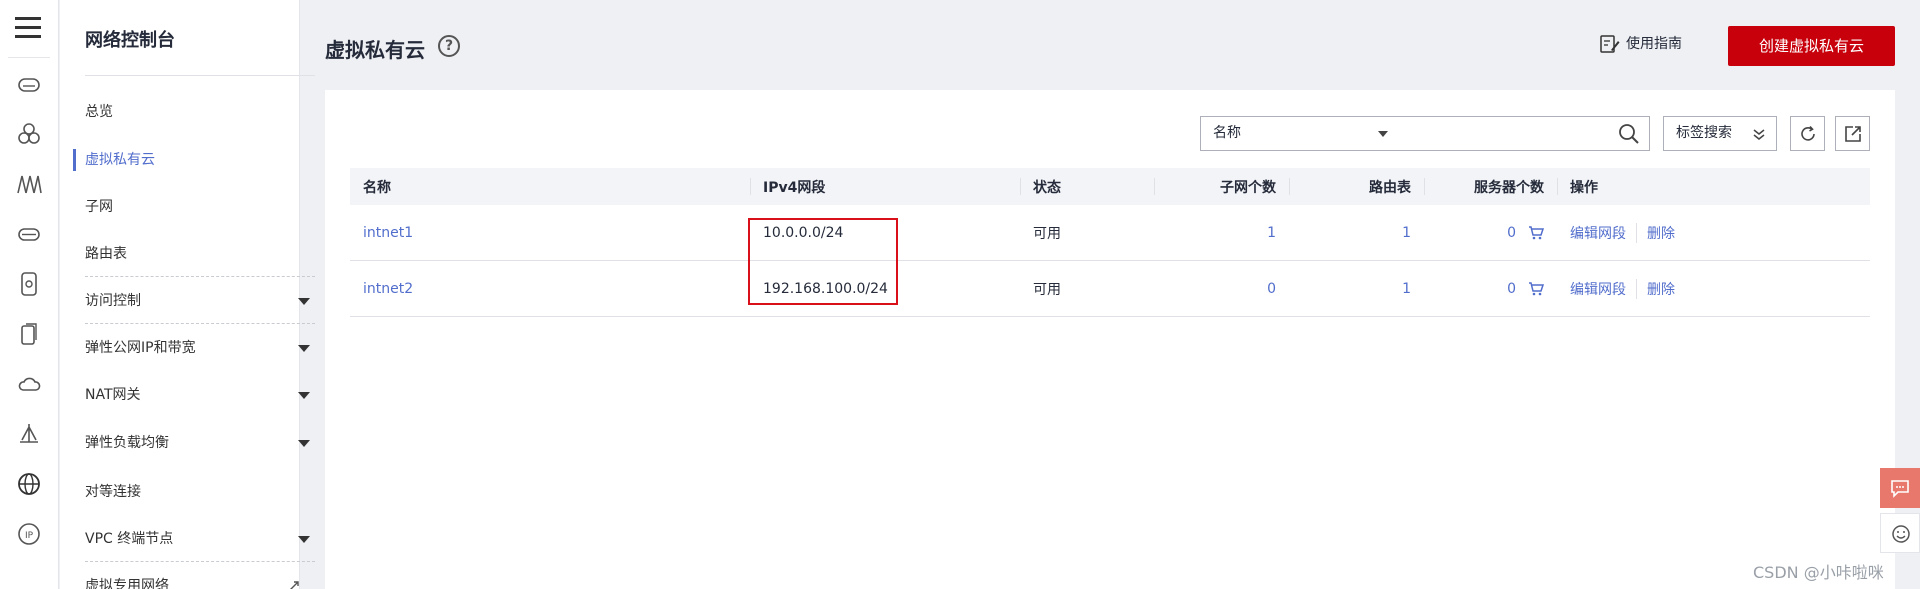 This screenshot has height=589, width=1920. What do you see at coordinates (129, 539) in the screenshot?
I see `sidebar-item-label: VPC 终端节点` at bounding box center [129, 539].